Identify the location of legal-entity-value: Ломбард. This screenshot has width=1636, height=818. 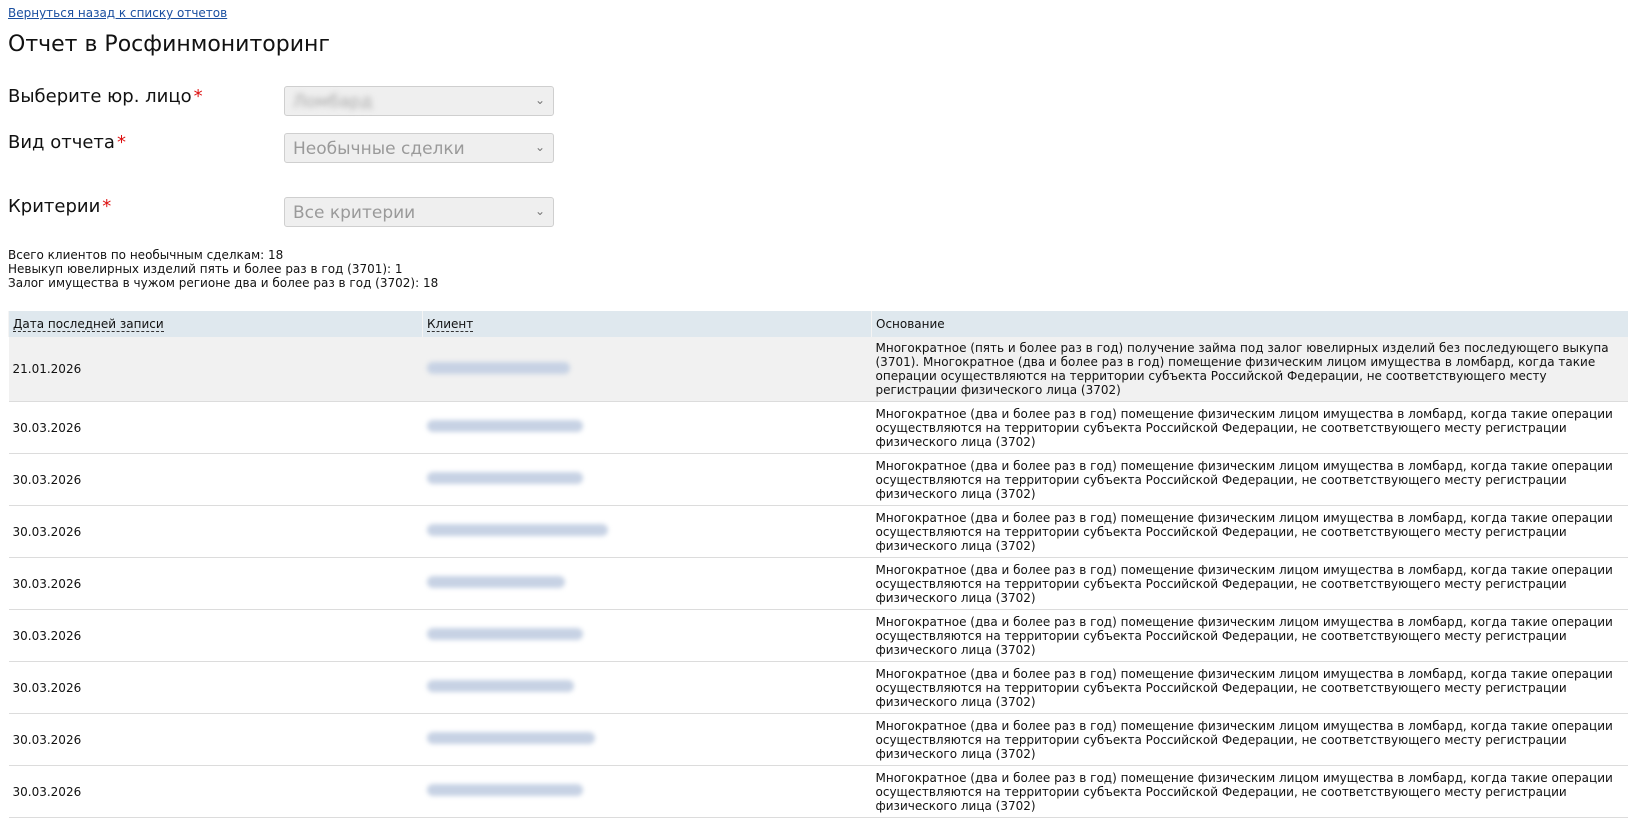
(333, 102).